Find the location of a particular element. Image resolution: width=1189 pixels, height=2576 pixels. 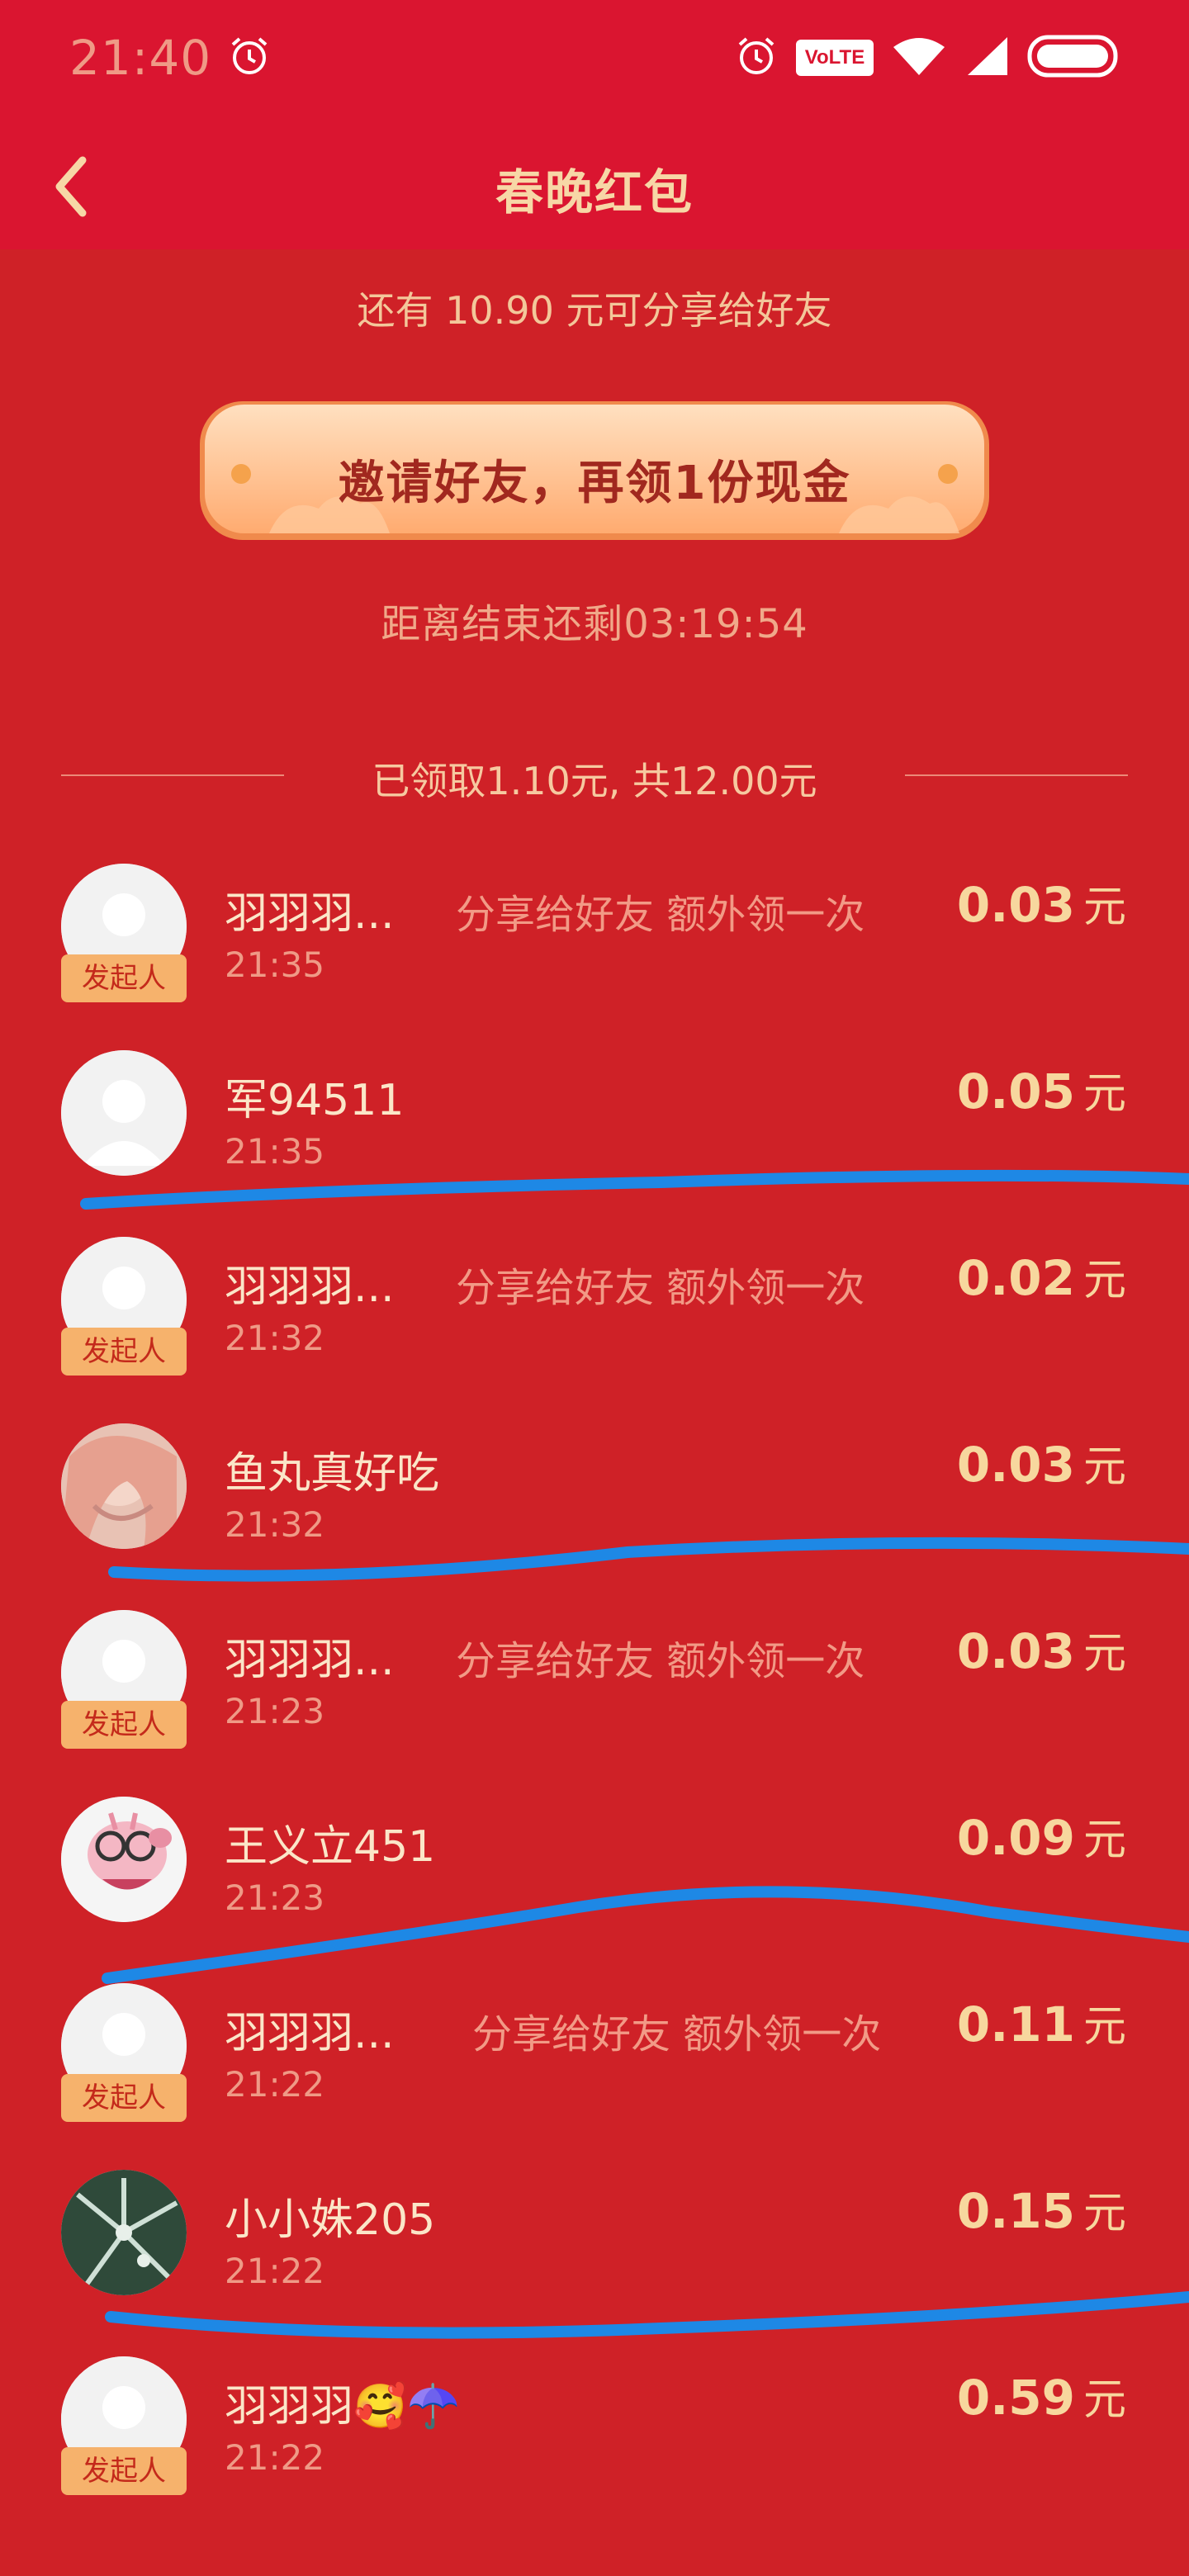

record-row: 王义立451 21:23 0.09 元 is located at coordinates (594, 1890).